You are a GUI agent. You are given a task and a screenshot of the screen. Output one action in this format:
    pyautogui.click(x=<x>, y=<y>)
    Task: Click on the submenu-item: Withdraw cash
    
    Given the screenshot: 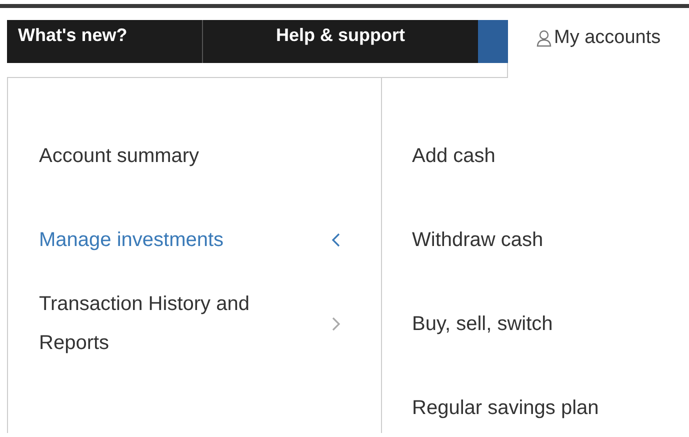 What is the action you would take?
    pyautogui.click(x=505, y=263)
    